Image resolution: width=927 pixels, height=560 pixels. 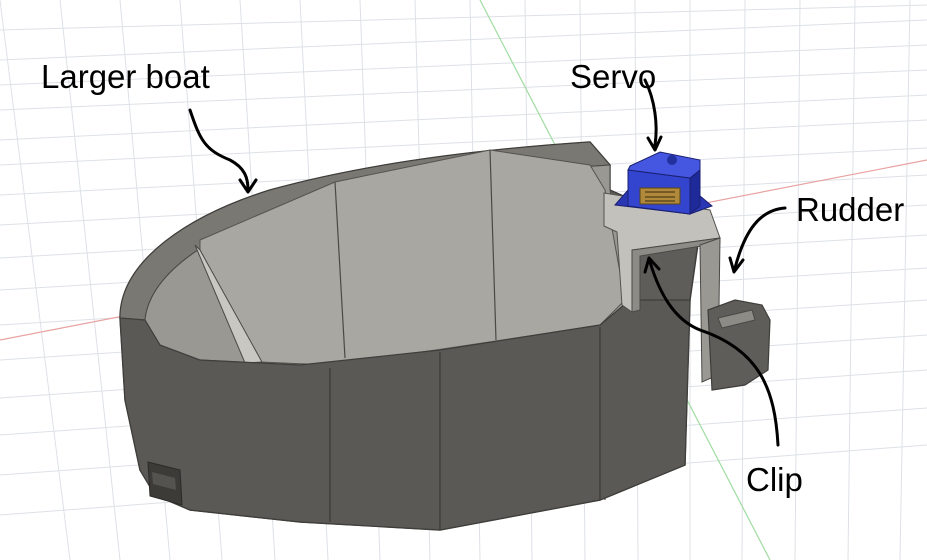 What do you see at coordinates (613, 76) in the screenshot?
I see `servo-label: Servo` at bounding box center [613, 76].